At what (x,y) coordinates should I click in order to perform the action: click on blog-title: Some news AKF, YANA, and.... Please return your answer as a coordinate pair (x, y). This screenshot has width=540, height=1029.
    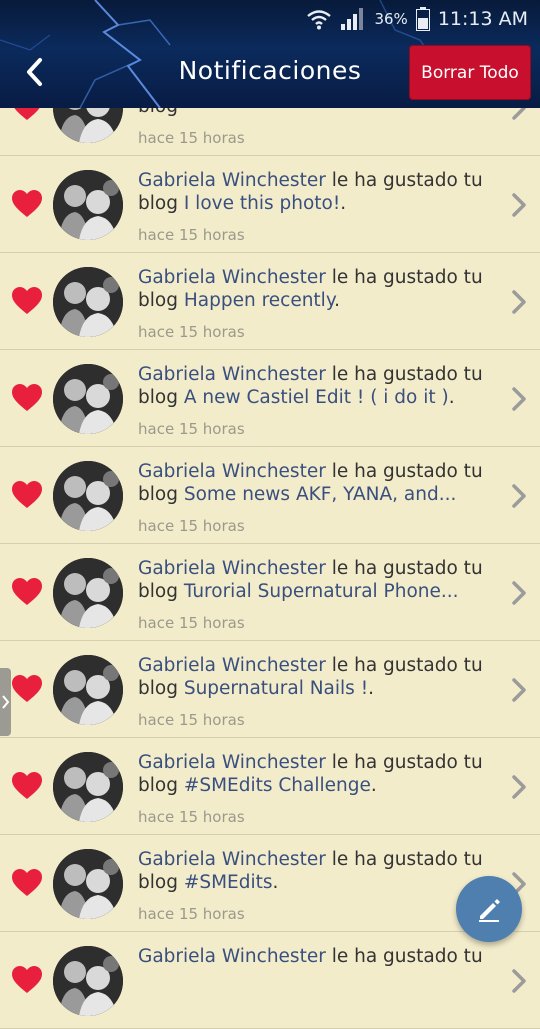
    Looking at the image, I should click on (320, 494).